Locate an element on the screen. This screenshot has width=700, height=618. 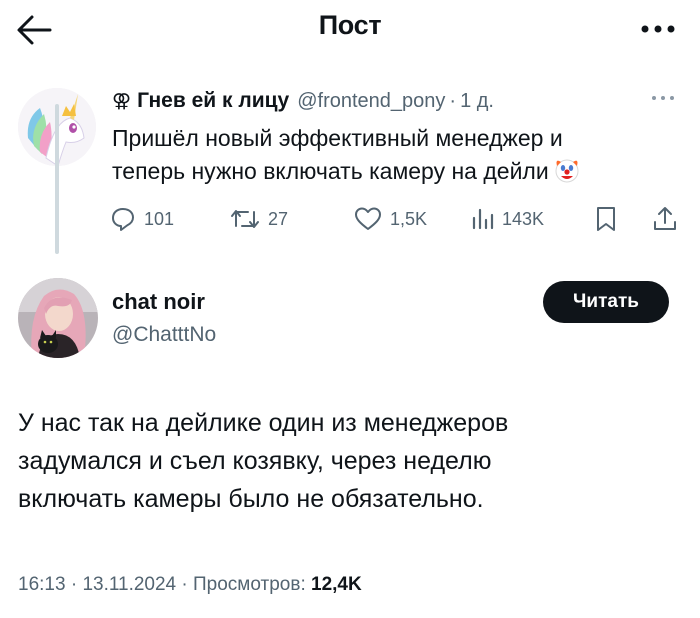
like-count: 1,5K is located at coordinates (409, 218).